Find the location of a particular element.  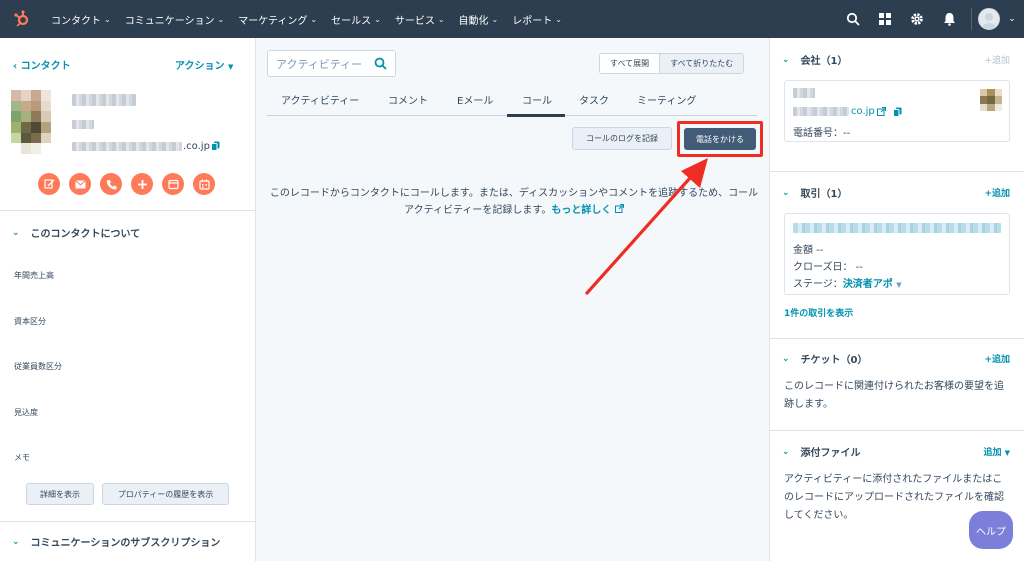

avatar is located at coordinates (989, 19).